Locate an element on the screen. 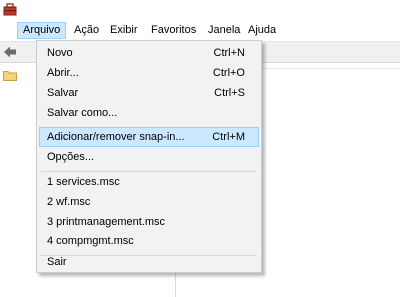 This screenshot has width=400, height=297. menu-item-adicionar-remover-snap-in: Adicionar/remover snap-in... Ctrl+M is located at coordinates (149, 137).